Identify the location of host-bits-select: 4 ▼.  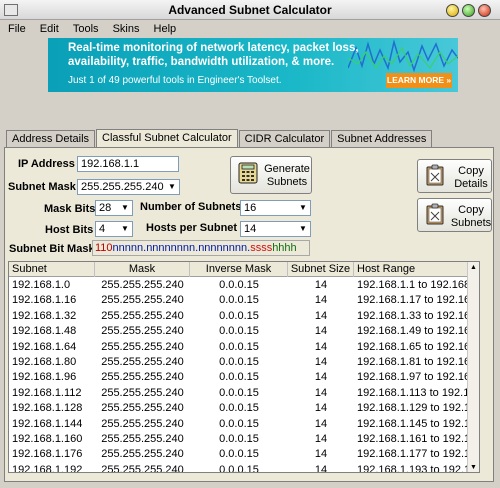
(114, 229).